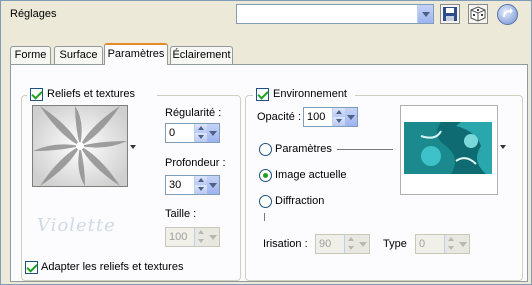 This screenshot has width=532, height=285. I want to click on irisation-field: 90, so click(342, 244).